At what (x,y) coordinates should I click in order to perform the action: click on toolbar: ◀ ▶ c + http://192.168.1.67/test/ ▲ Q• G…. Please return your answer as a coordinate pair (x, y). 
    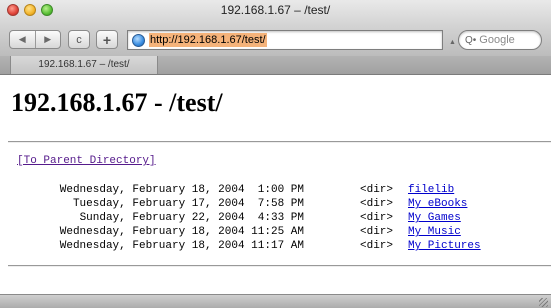
    Looking at the image, I should click on (275, 39).